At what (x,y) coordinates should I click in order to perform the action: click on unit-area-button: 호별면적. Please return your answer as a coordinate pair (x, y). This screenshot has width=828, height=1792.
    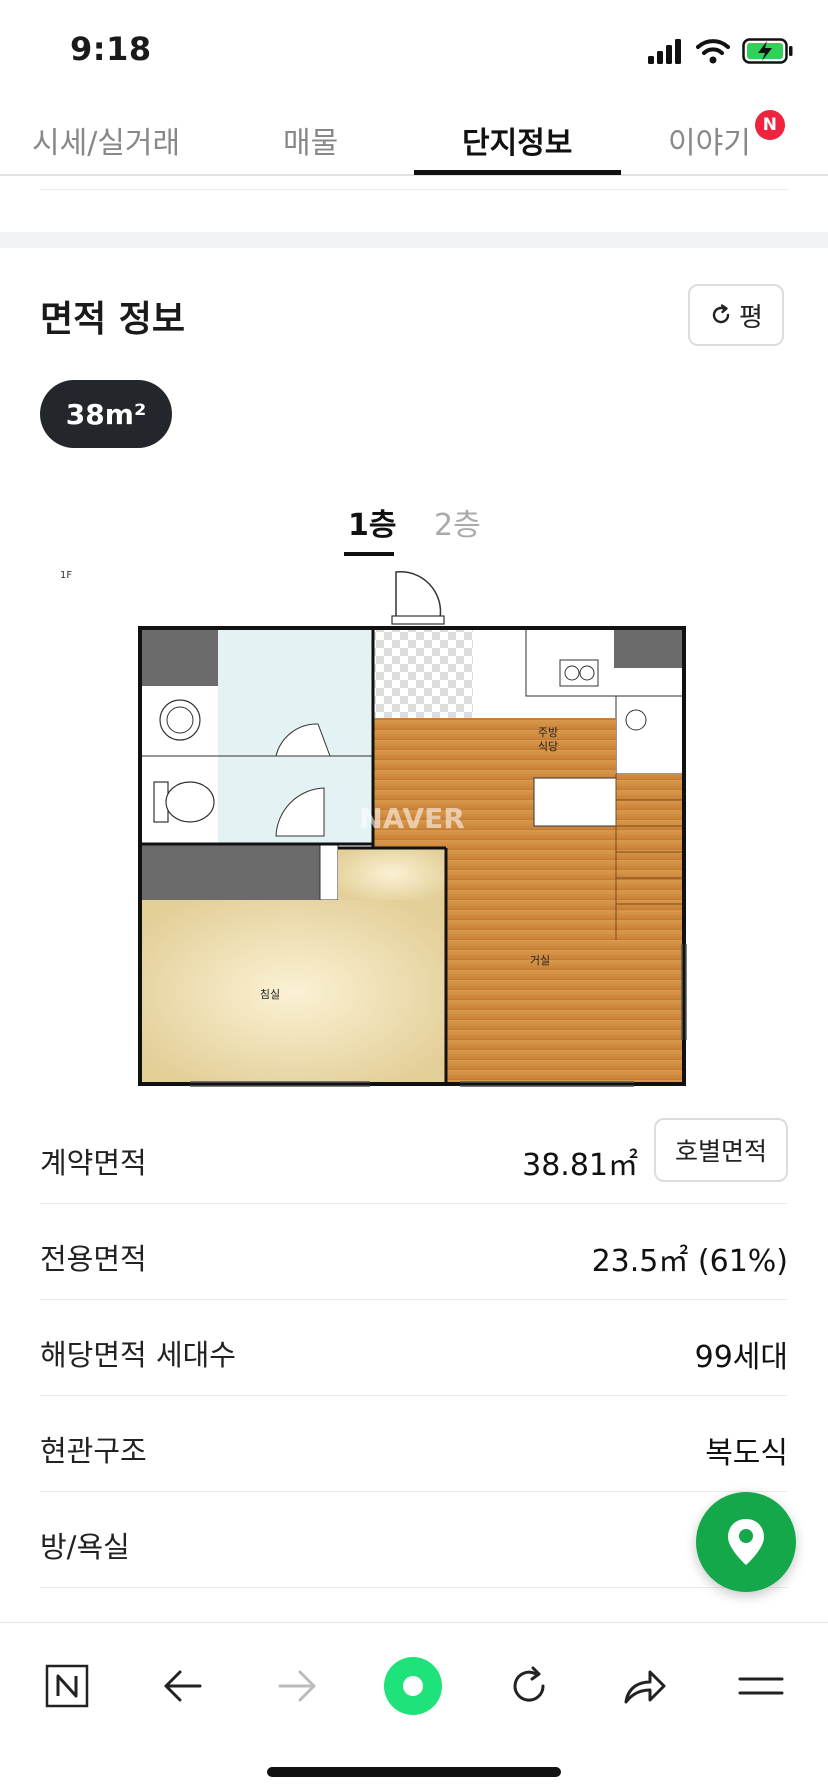
    Looking at the image, I should click on (721, 1150).